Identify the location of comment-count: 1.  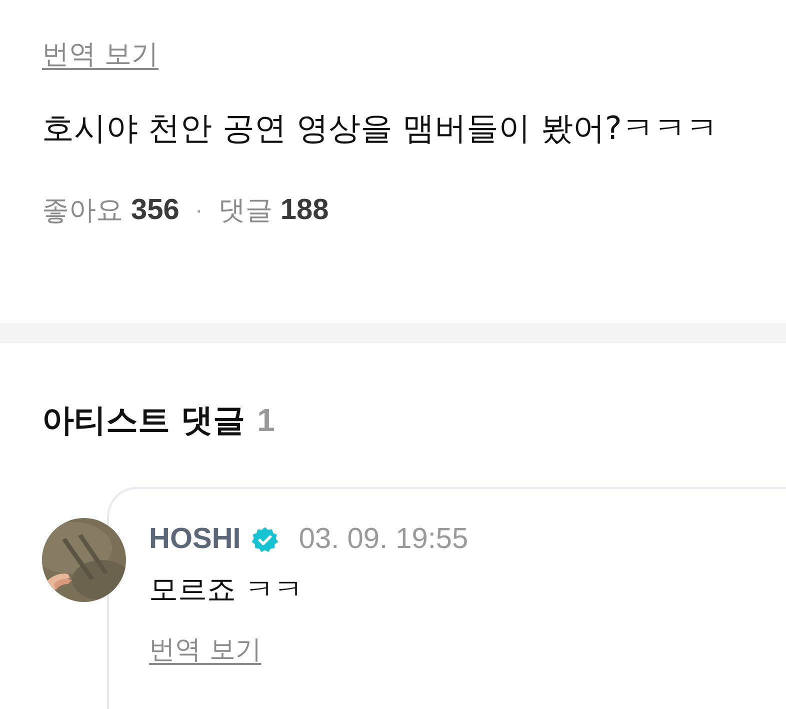
(266, 420).